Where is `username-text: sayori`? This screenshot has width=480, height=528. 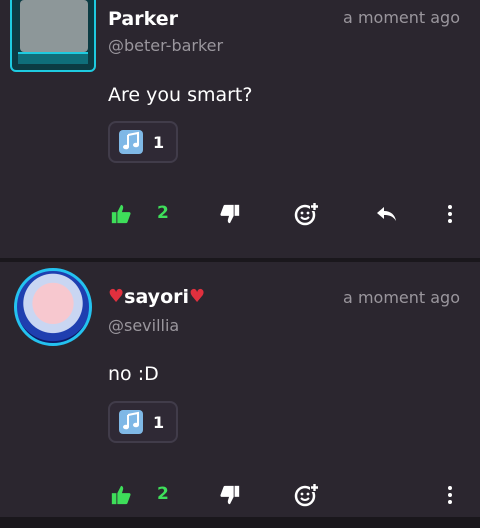 username-text: sayori is located at coordinates (157, 297).